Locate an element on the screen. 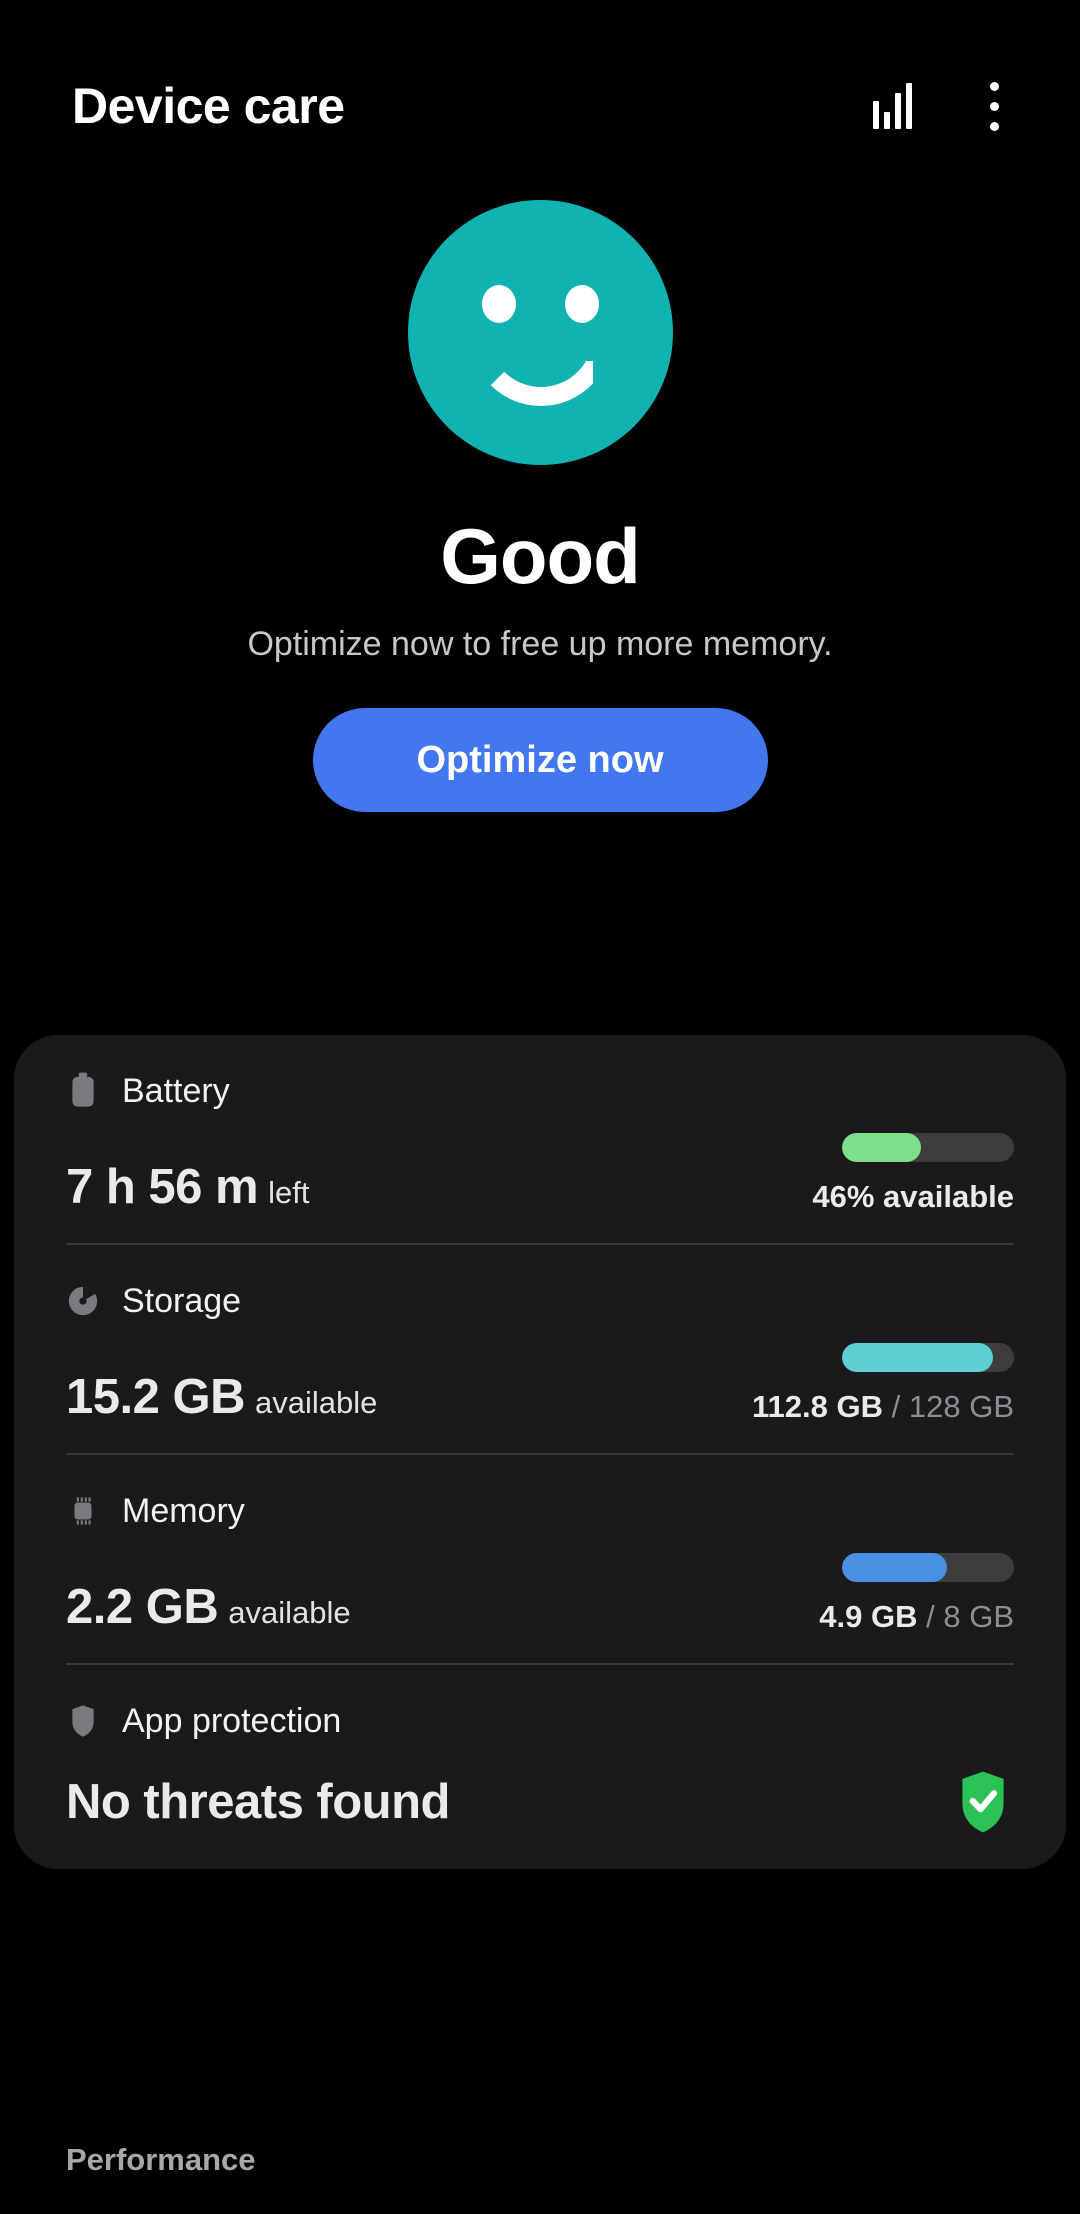 This screenshot has height=2214, width=1080. storage-gauge-fill is located at coordinates (918, 1357).